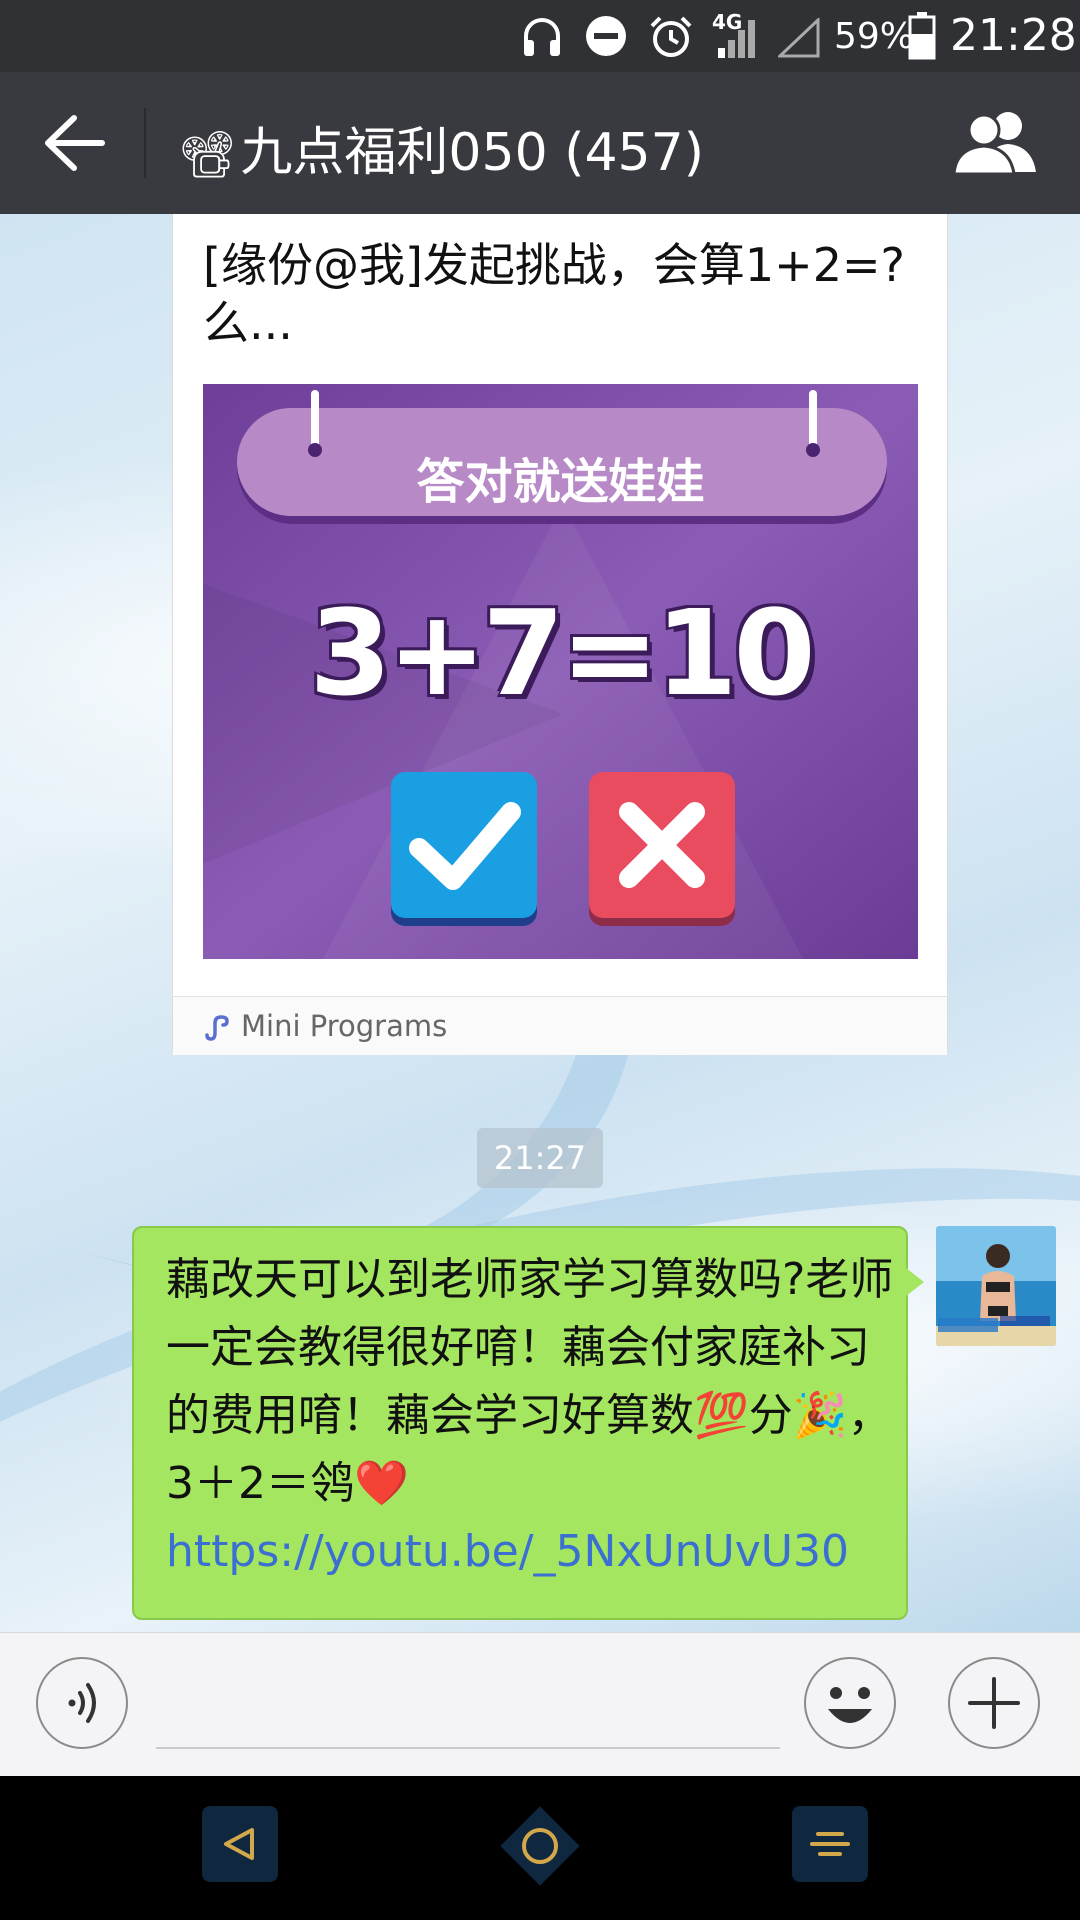 This screenshot has width=1080, height=1920. What do you see at coordinates (671, 36) in the screenshot?
I see `alarm-icon` at bounding box center [671, 36].